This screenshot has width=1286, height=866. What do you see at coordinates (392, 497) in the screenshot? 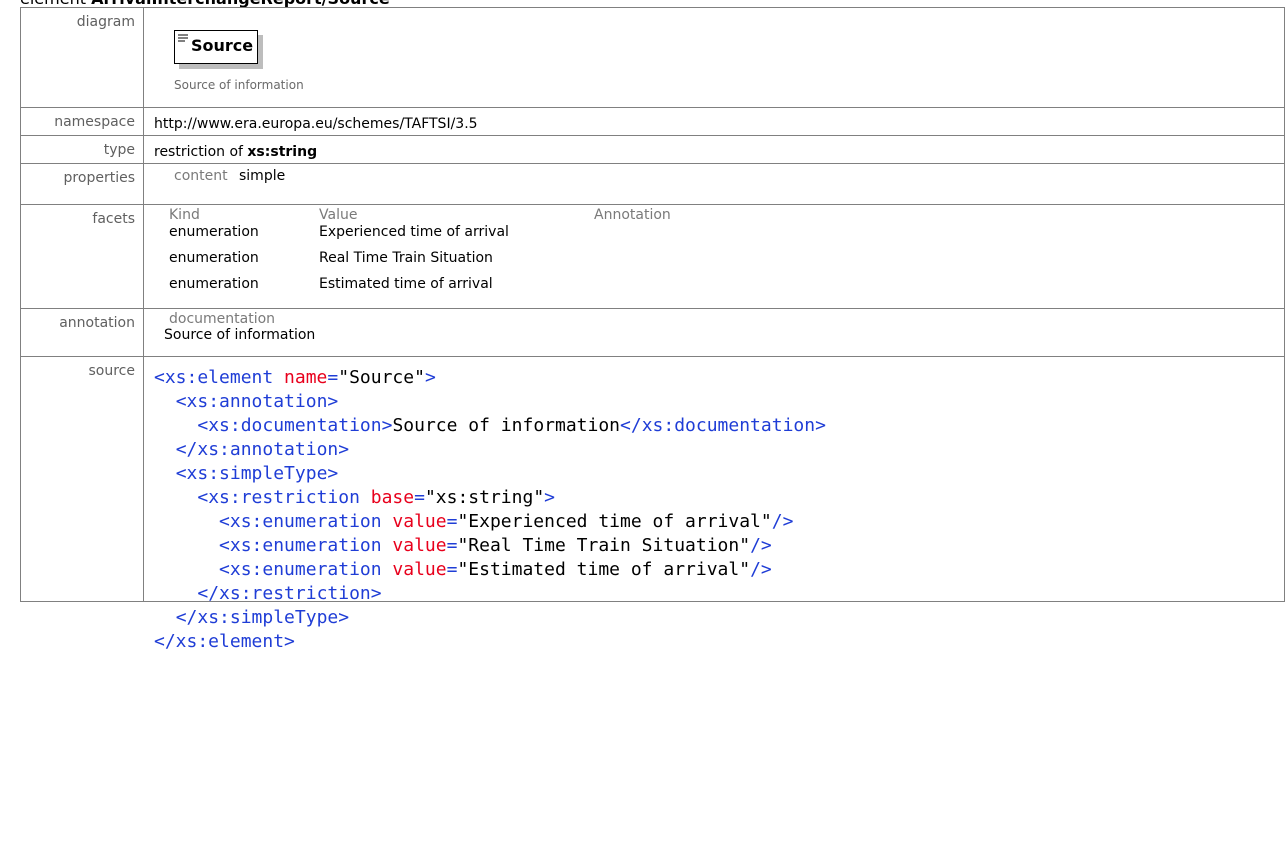
I see `code-token: base` at bounding box center [392, 497].